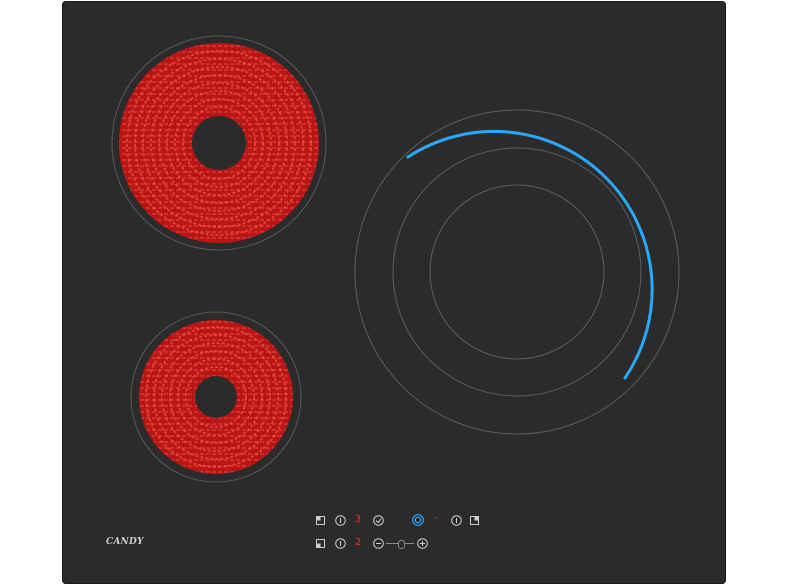  What do you see at coordinates (358, 519) in the screenshot?
I see `timer-digit-top: 3` at bounding box center [358, 519].